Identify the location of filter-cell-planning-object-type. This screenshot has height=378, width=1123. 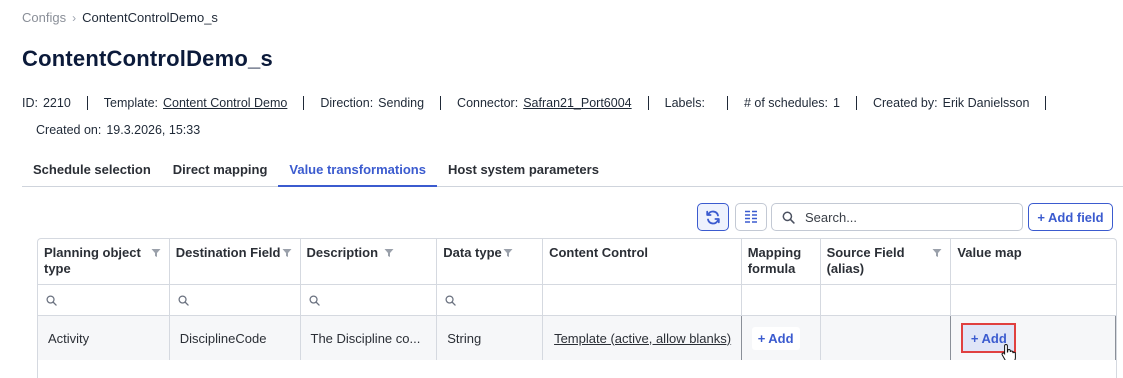
(104, 300).